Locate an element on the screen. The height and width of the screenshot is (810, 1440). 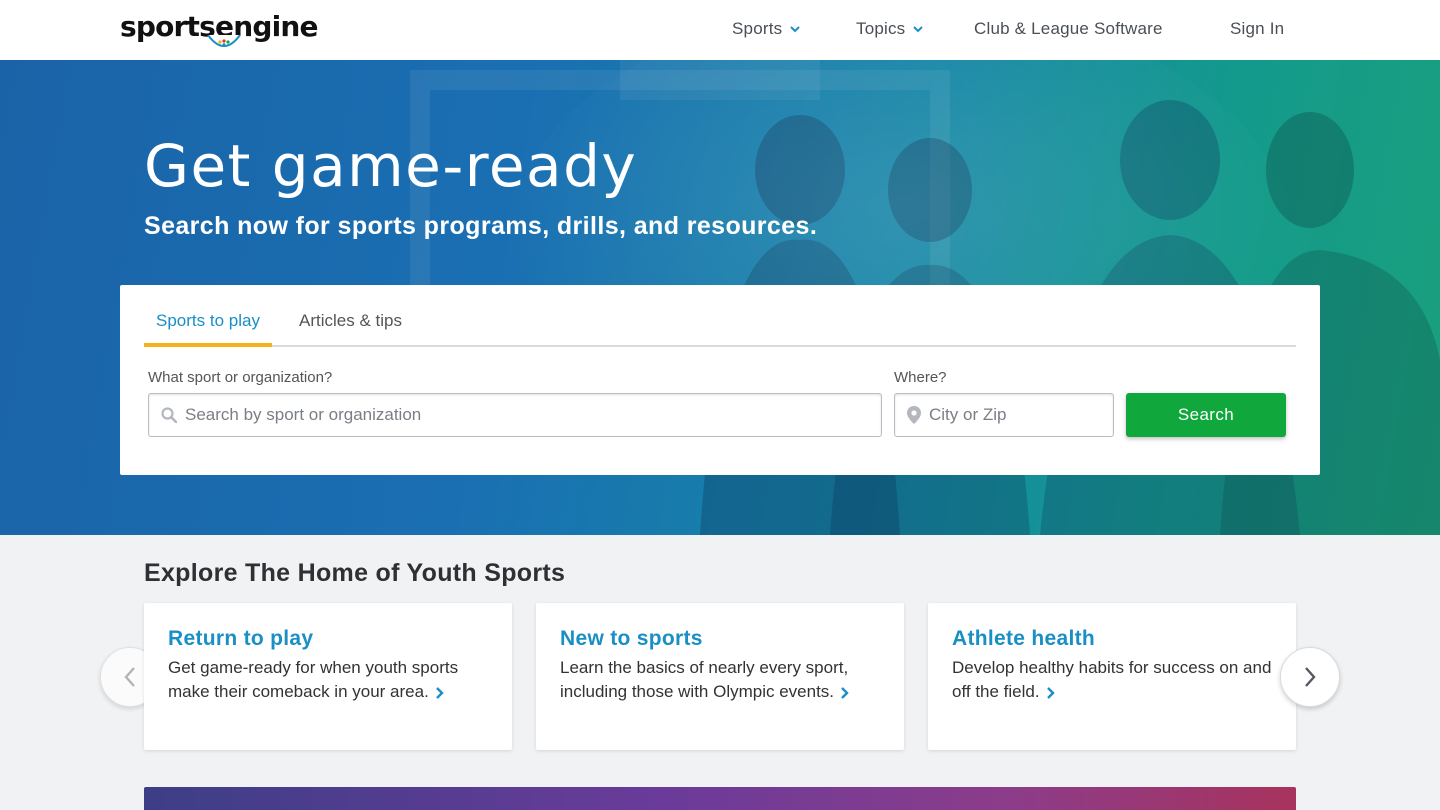
sport-search-input is located at coordinates (478, 415).